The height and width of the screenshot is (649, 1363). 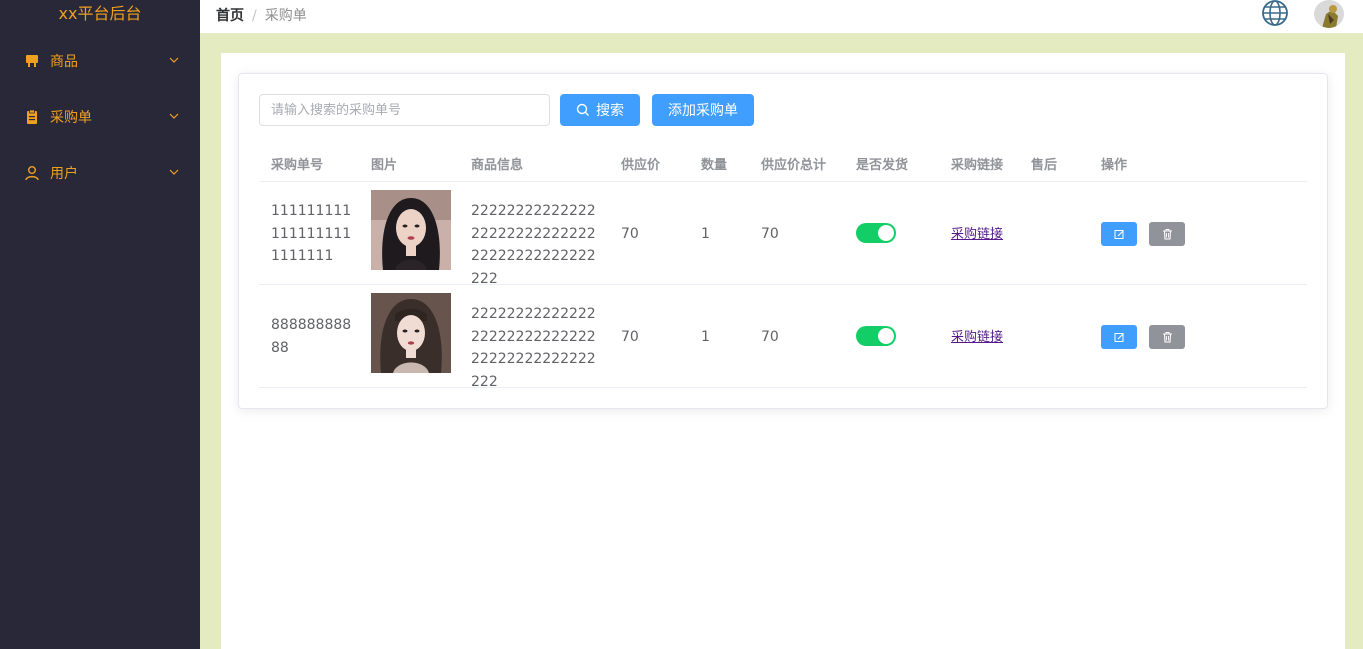 I want to click on app-title: xx平台后台, so click(x=100, y=13).